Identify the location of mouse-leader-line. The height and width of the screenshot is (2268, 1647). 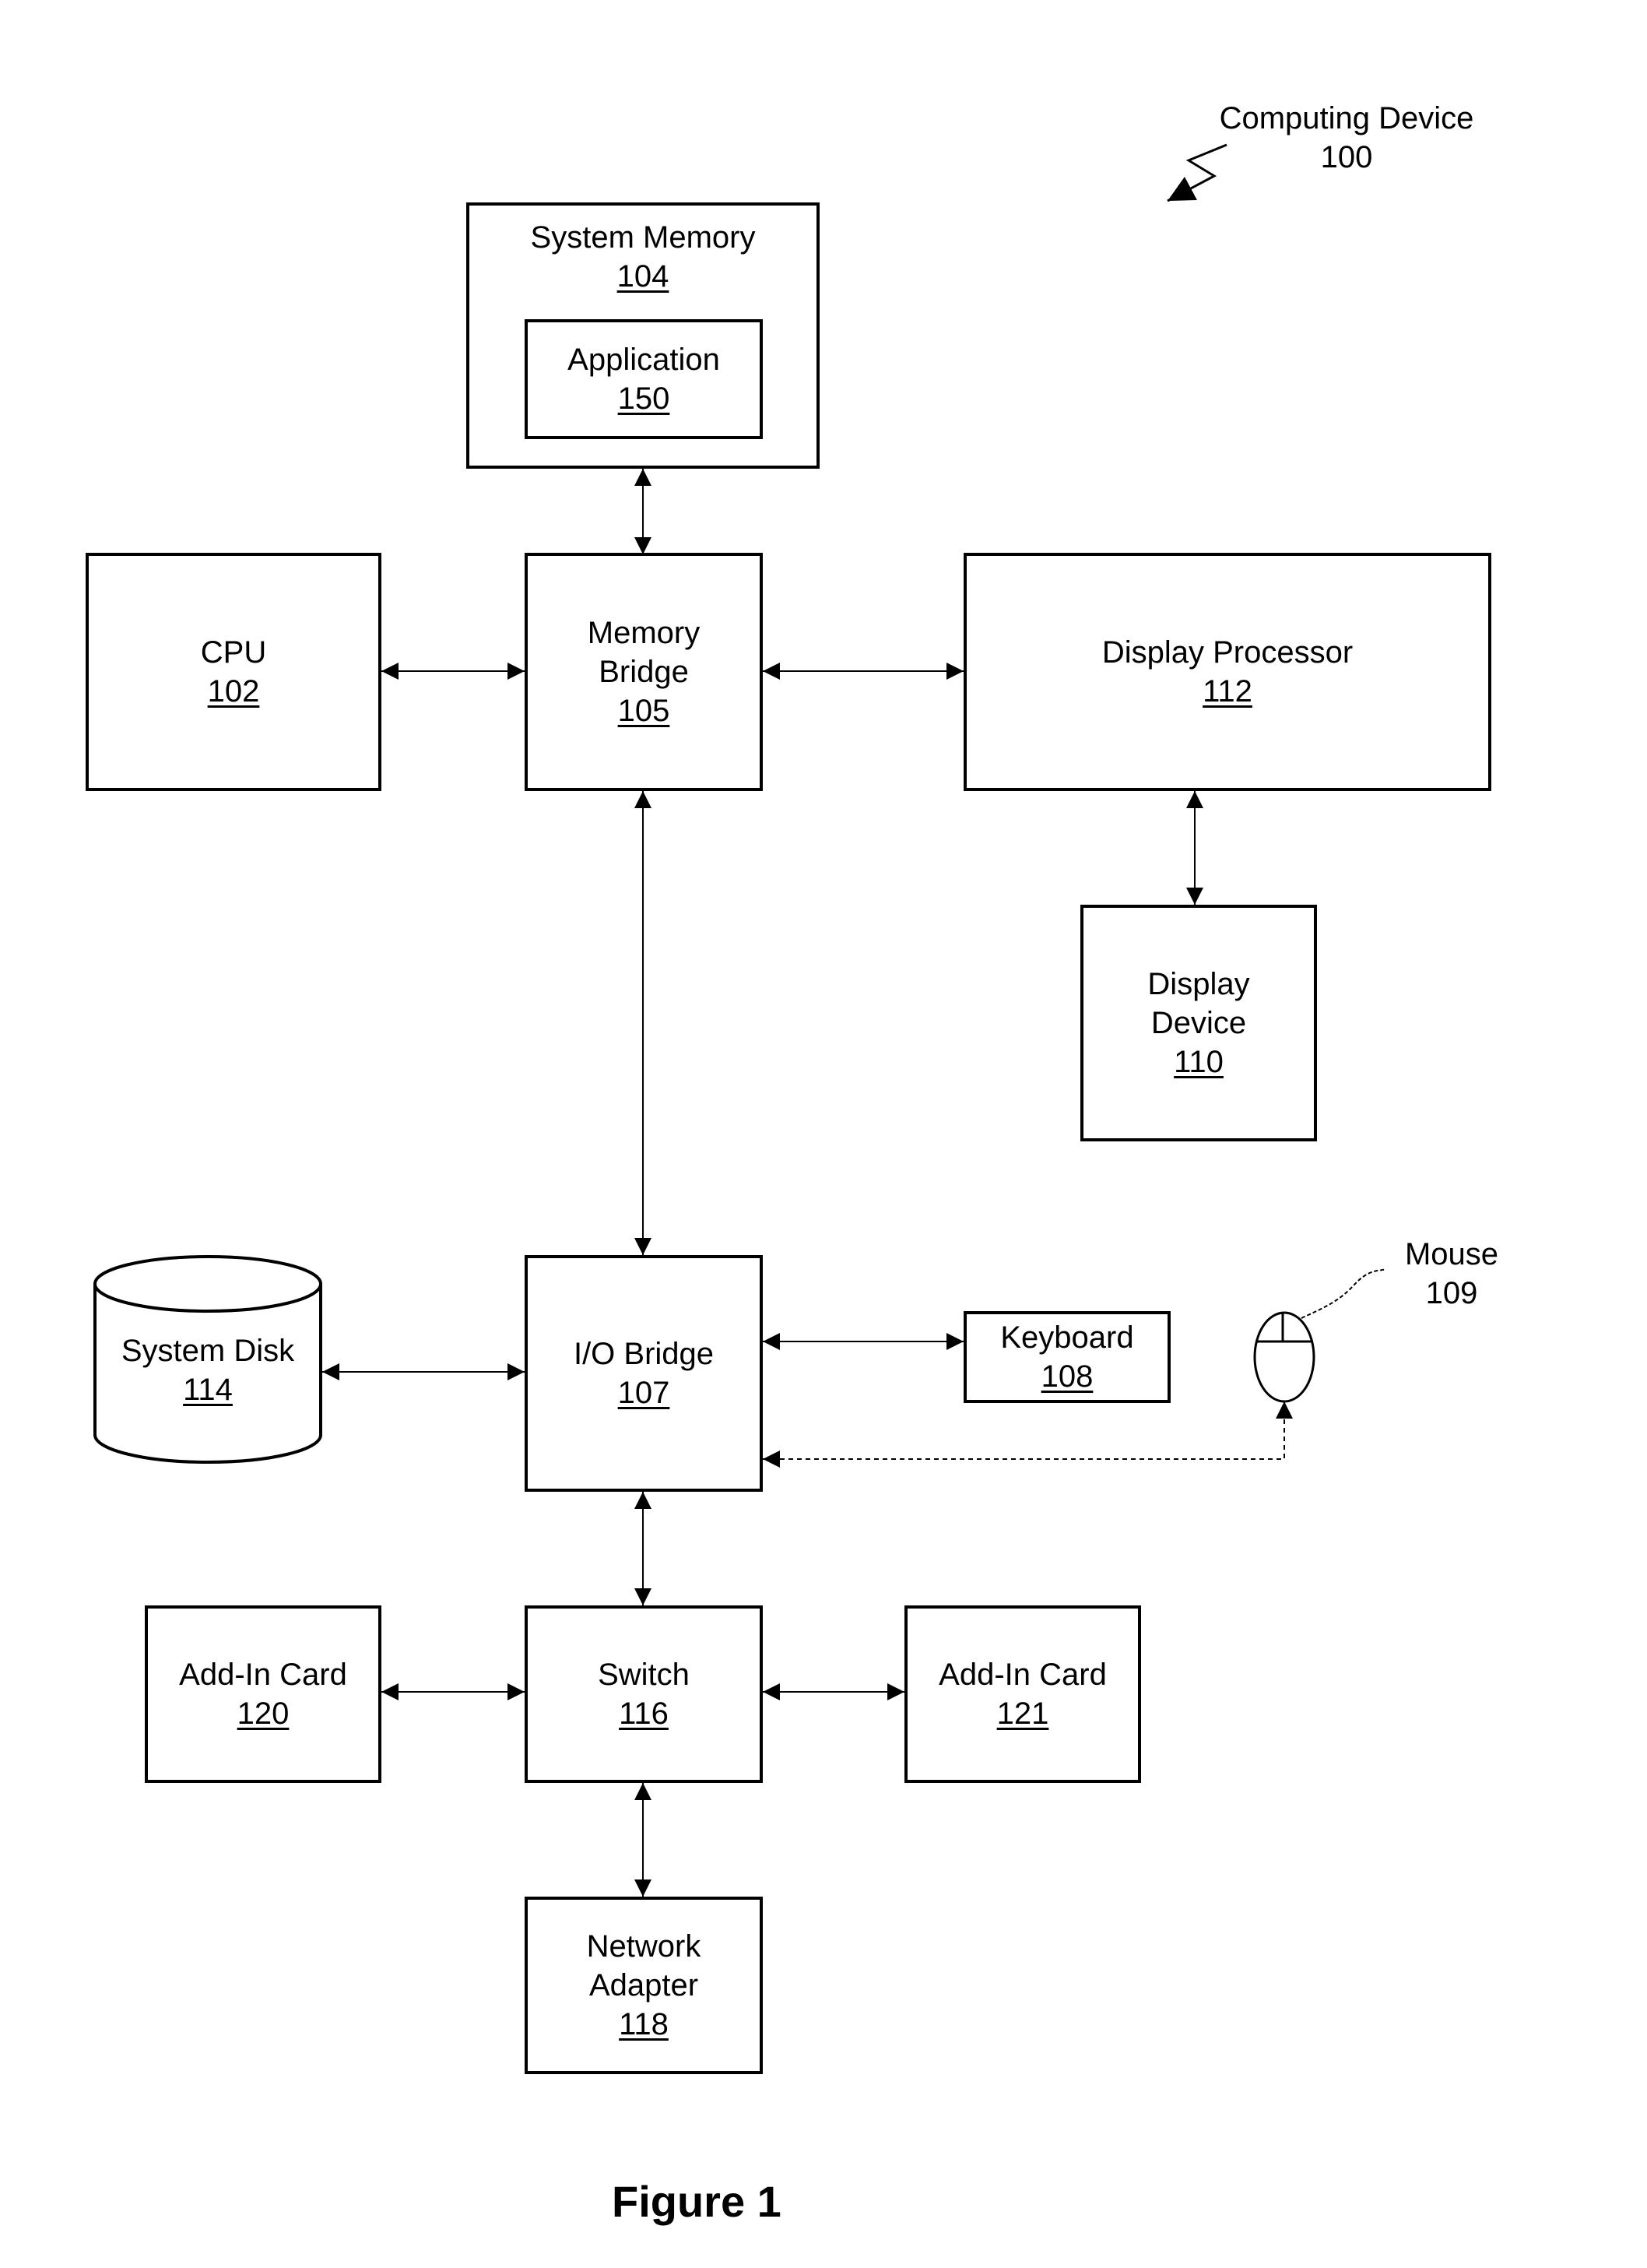
(1343, 1293).